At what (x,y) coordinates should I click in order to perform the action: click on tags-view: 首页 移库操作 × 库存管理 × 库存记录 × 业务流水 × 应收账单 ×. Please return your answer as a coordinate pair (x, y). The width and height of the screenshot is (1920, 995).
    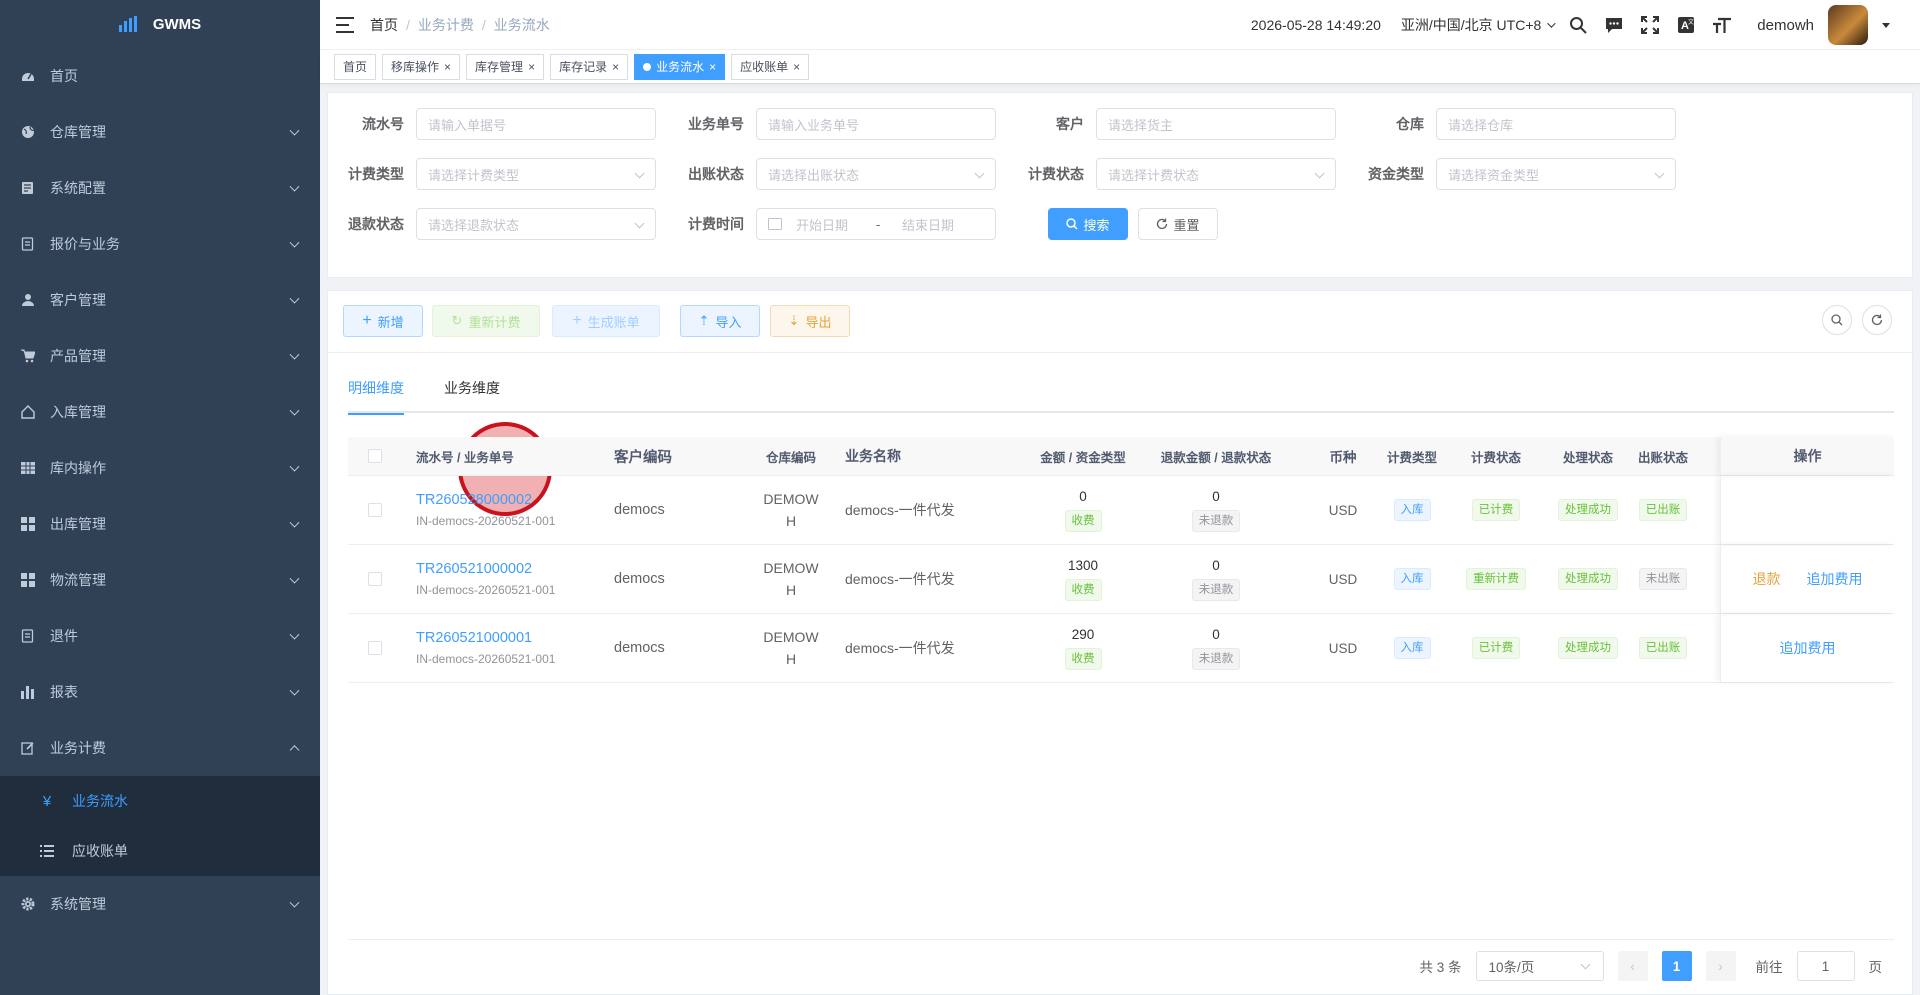
    Looking at the image, I should click on (1120, 67).